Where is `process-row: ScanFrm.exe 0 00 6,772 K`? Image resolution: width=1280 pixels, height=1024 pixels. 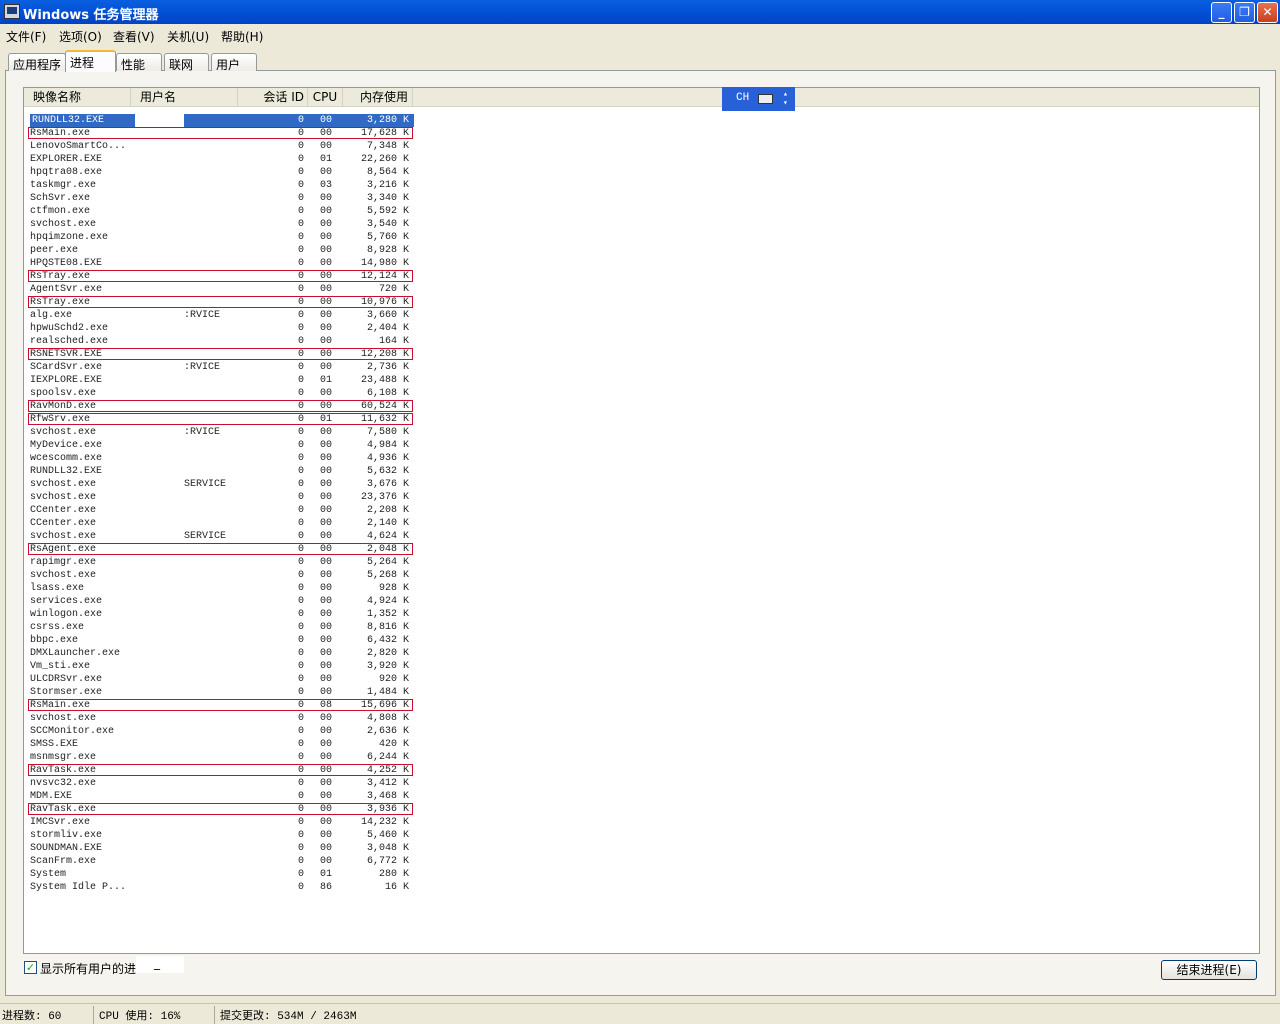
process-row: ScanFrm.exe 0 00 6,772 K is located at coordinates (234, 861).